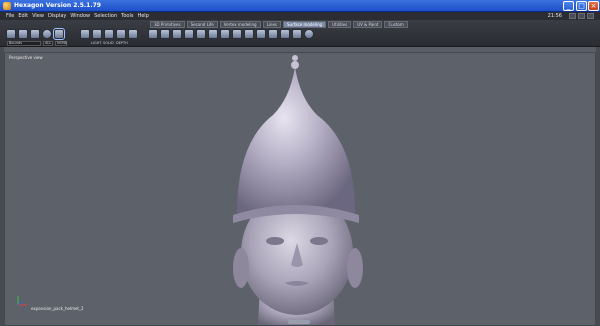 This screenshot has width=600, height=326. I want to click on panel-minimize-button, so click(572, 16).